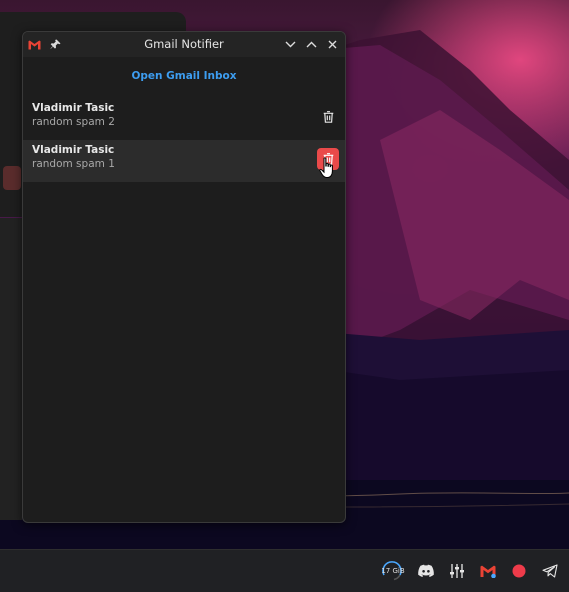  I want to click on email-subject: random spam 1, so click(73, 164).